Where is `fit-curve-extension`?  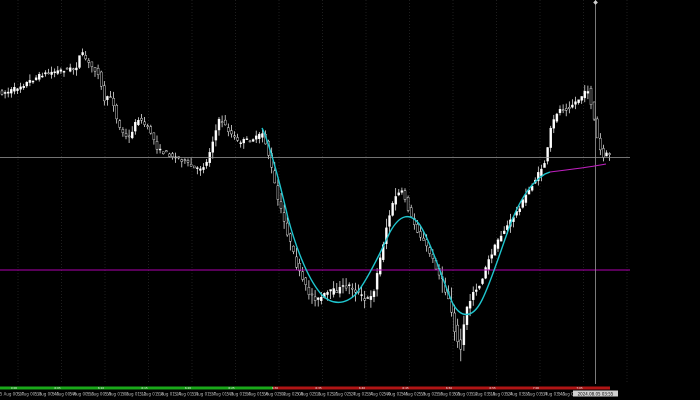 fit-curve-extension is located at coordinates (578, 168).